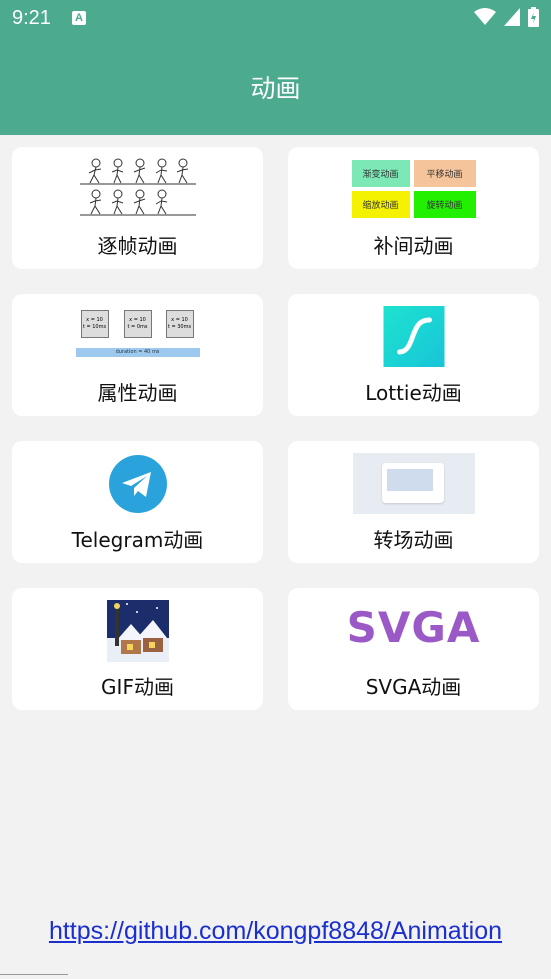 The image size is (551, 979). Describe the element at coordinates (31, 18) in the screenshot. I see `status-time: 9:21` at that location.